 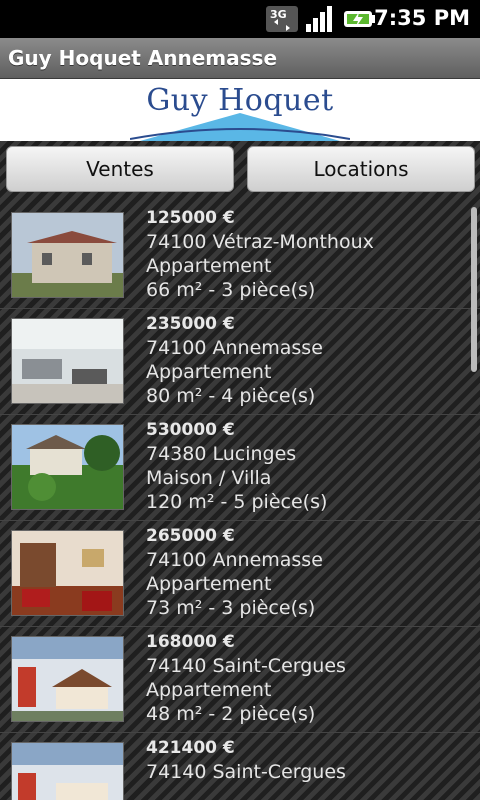 I want to click on listing-type: Maison / Villa, so click(x=209, y=478).